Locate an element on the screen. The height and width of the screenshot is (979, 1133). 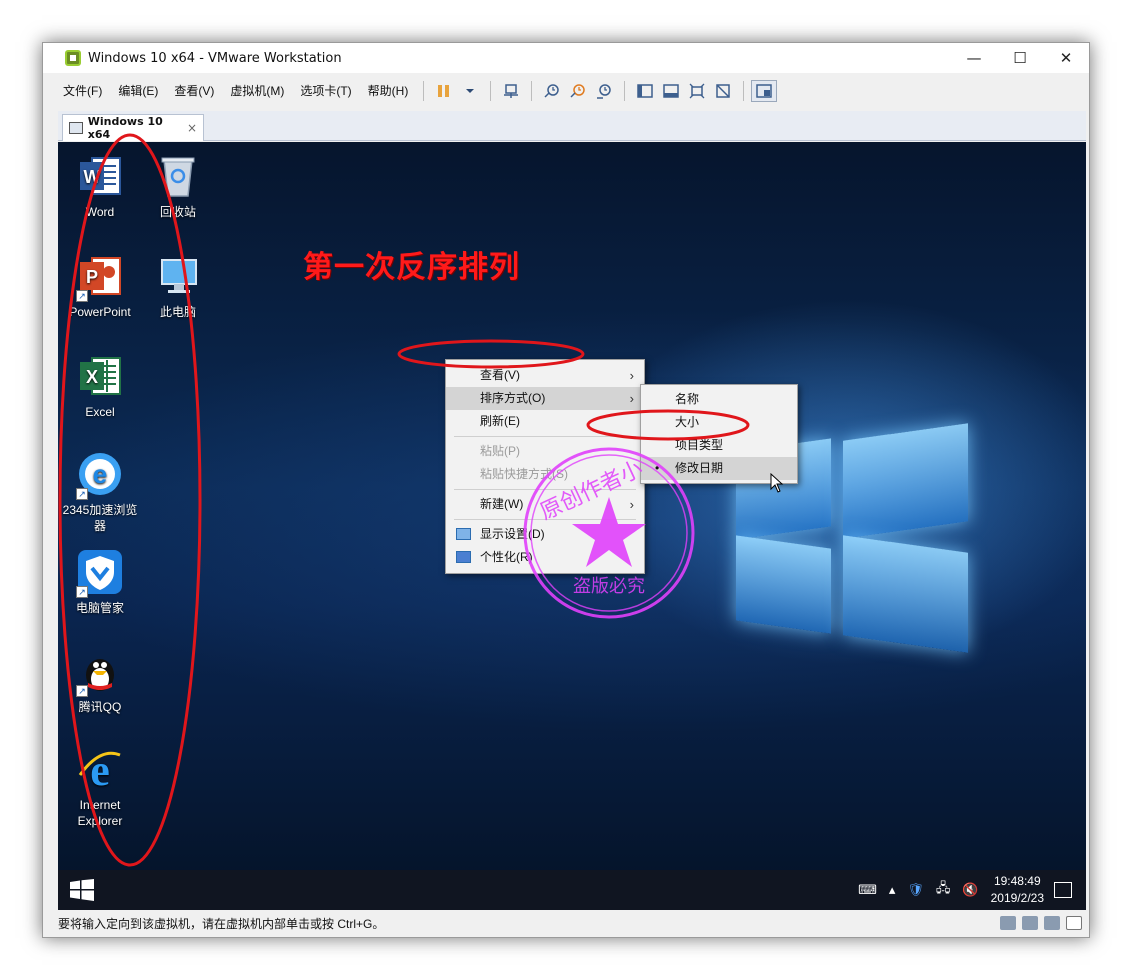
menu-file: 文件(F) is located at coordinates (82, 91).